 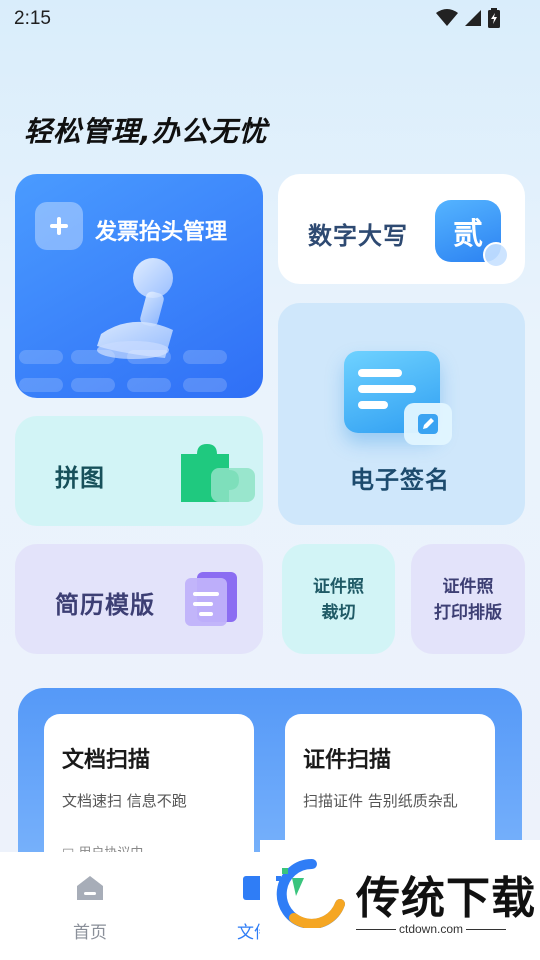 What do you see at coordinates (105, 605) in the screenshot?
I see `resume-template-title: 简历模版` at bounding box center [105, 605].